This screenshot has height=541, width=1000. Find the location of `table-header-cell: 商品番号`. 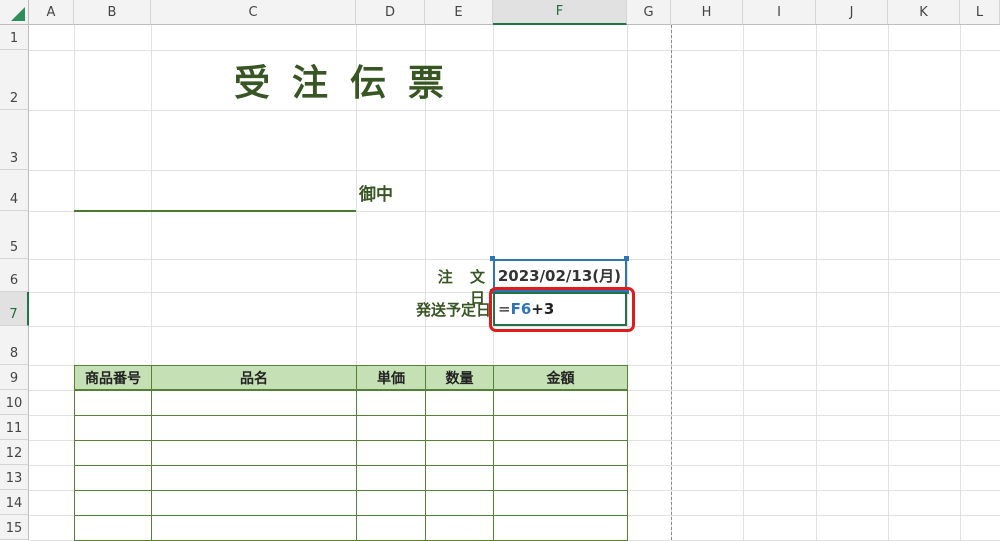

table-header-cell: 商品番号 is located at coordinates (113, 377).